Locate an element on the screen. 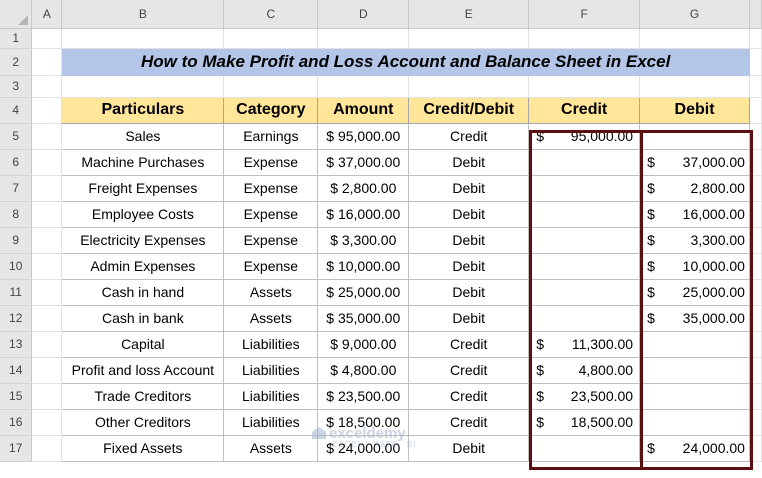 This screenshot has width=762, height=478. cell-debit: $10,000.00 is located at coordinates (694, 266).